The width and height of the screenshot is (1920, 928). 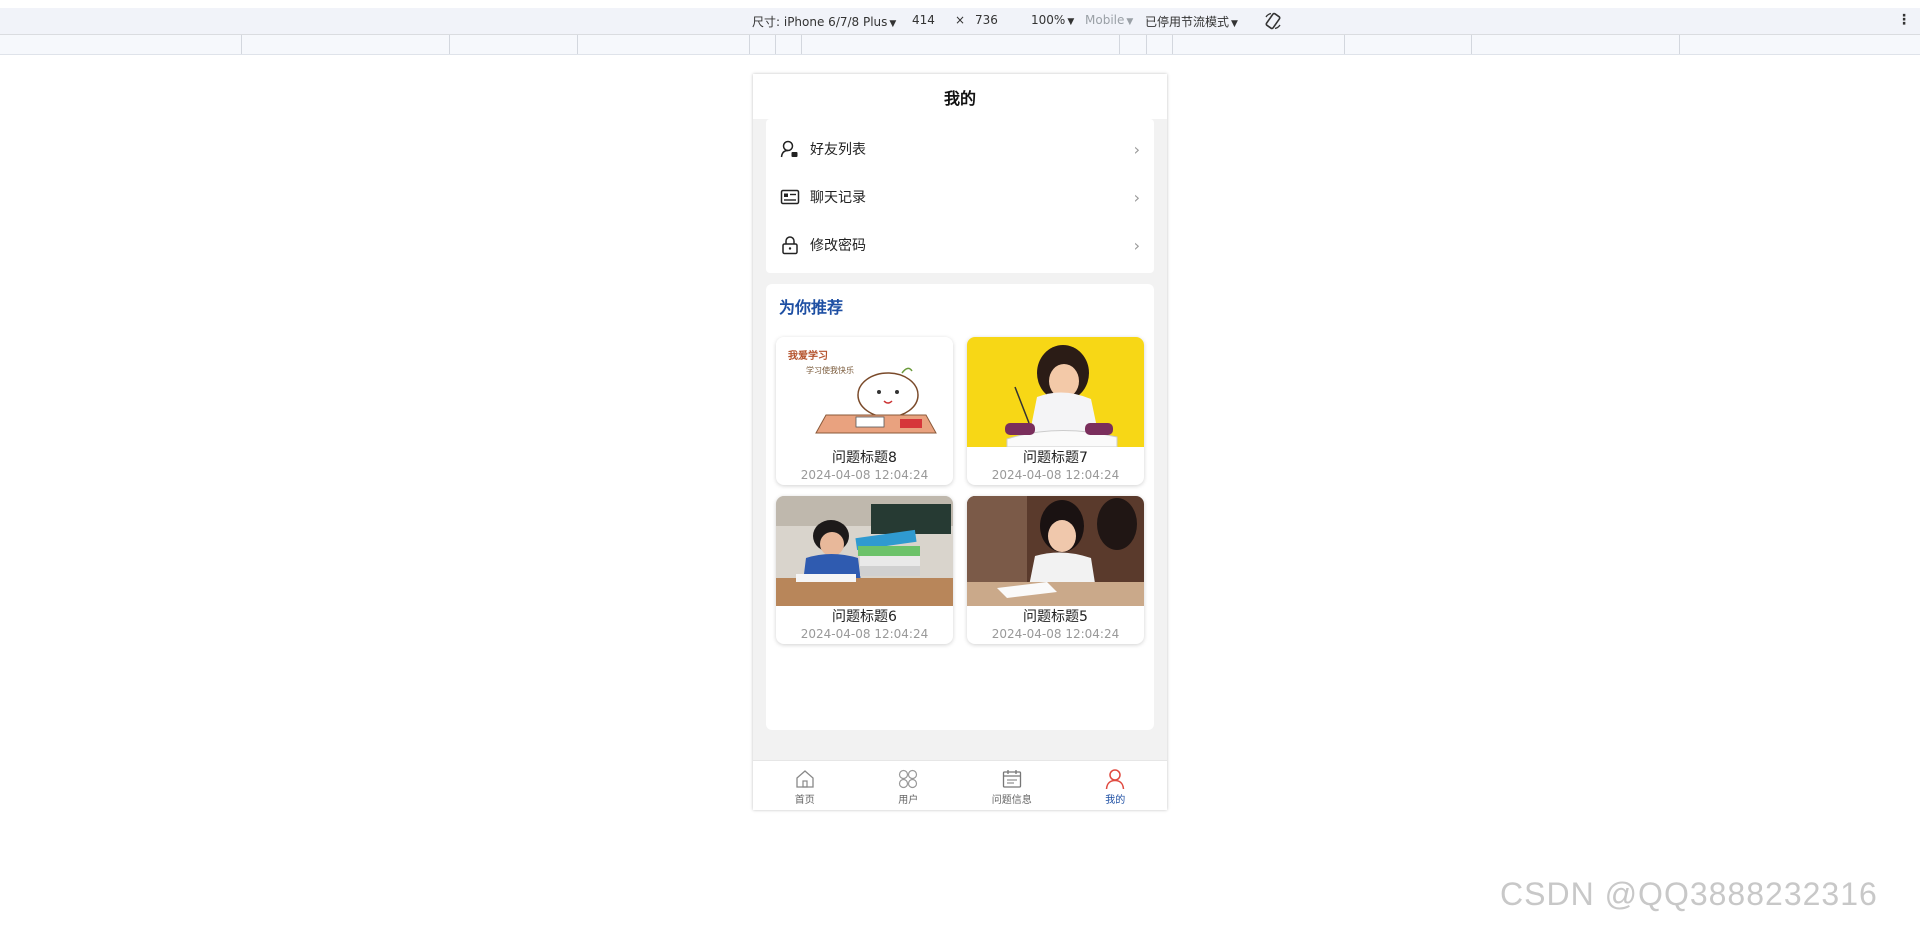 I want to click on tab-label: 问题信息, so click(x=1011, y=800).